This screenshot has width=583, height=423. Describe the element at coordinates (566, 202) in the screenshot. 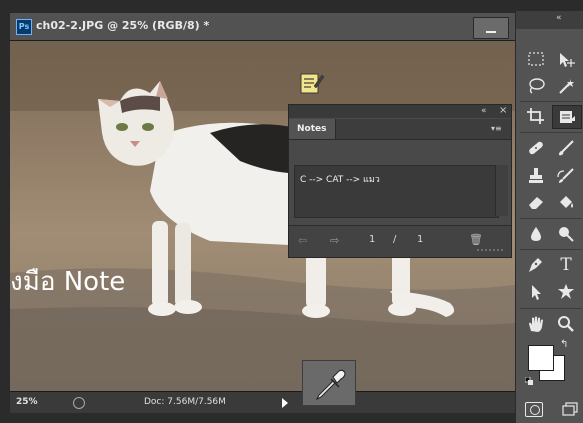

I see `paint-bucket-icon` at that location.